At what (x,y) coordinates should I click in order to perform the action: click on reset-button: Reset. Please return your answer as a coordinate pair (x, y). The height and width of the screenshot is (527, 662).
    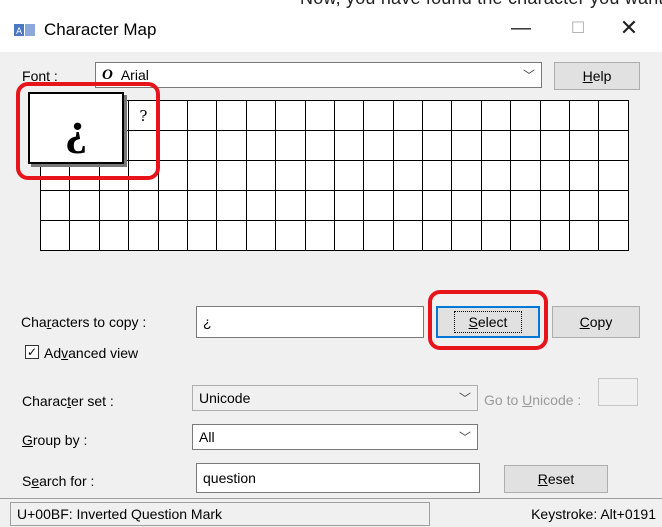
    Looking at the image, I should click on (556, 479).